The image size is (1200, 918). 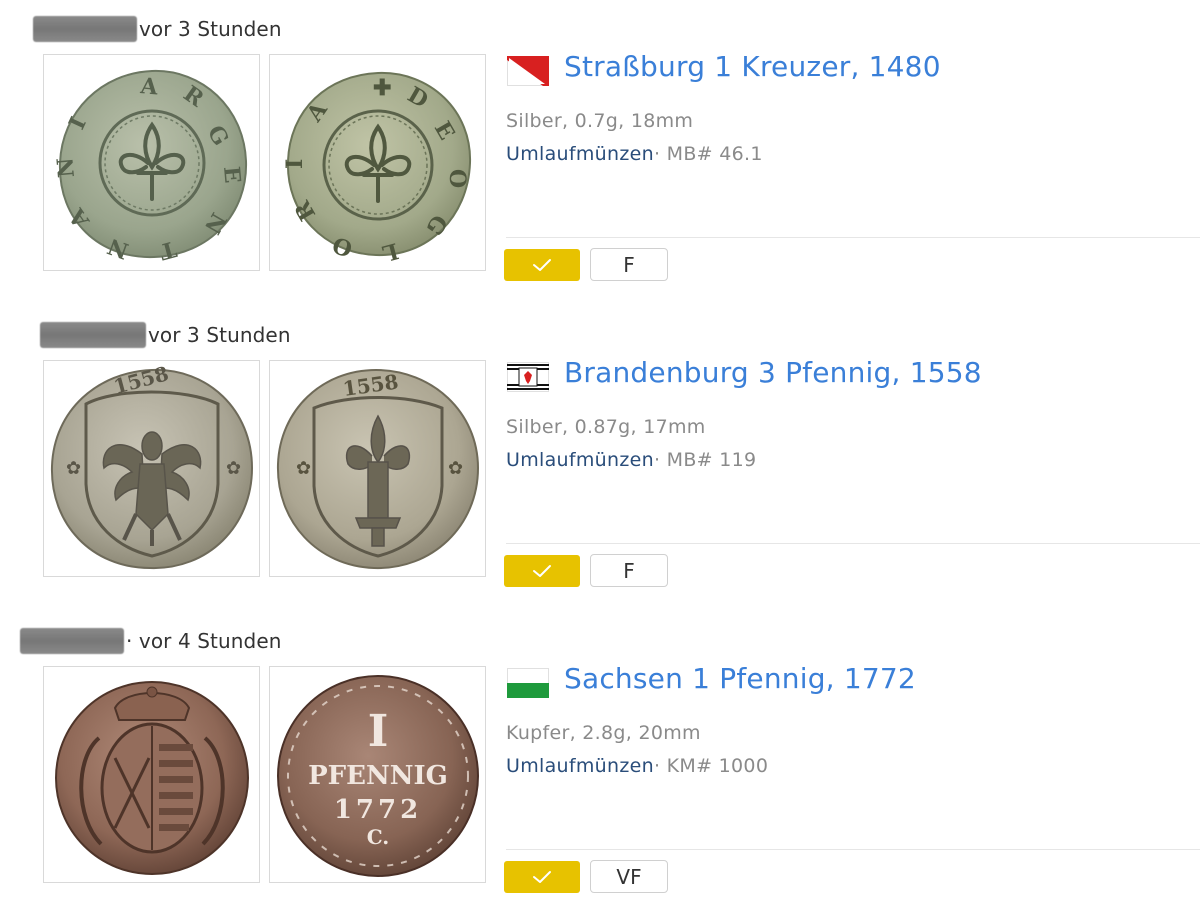 I want to click on timestamp: · vor 4 Stunden, so click(x=204, y=641).